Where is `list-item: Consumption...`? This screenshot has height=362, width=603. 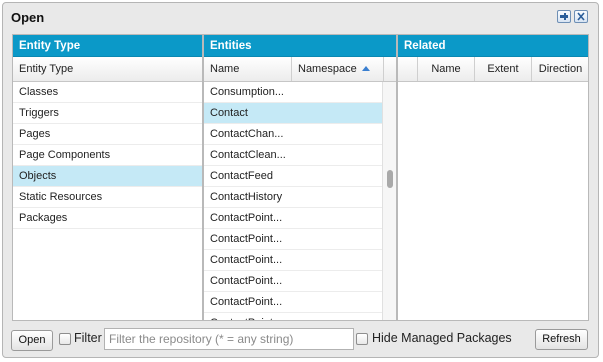
list-item: Consumption... is located at coordinates (293, 92).